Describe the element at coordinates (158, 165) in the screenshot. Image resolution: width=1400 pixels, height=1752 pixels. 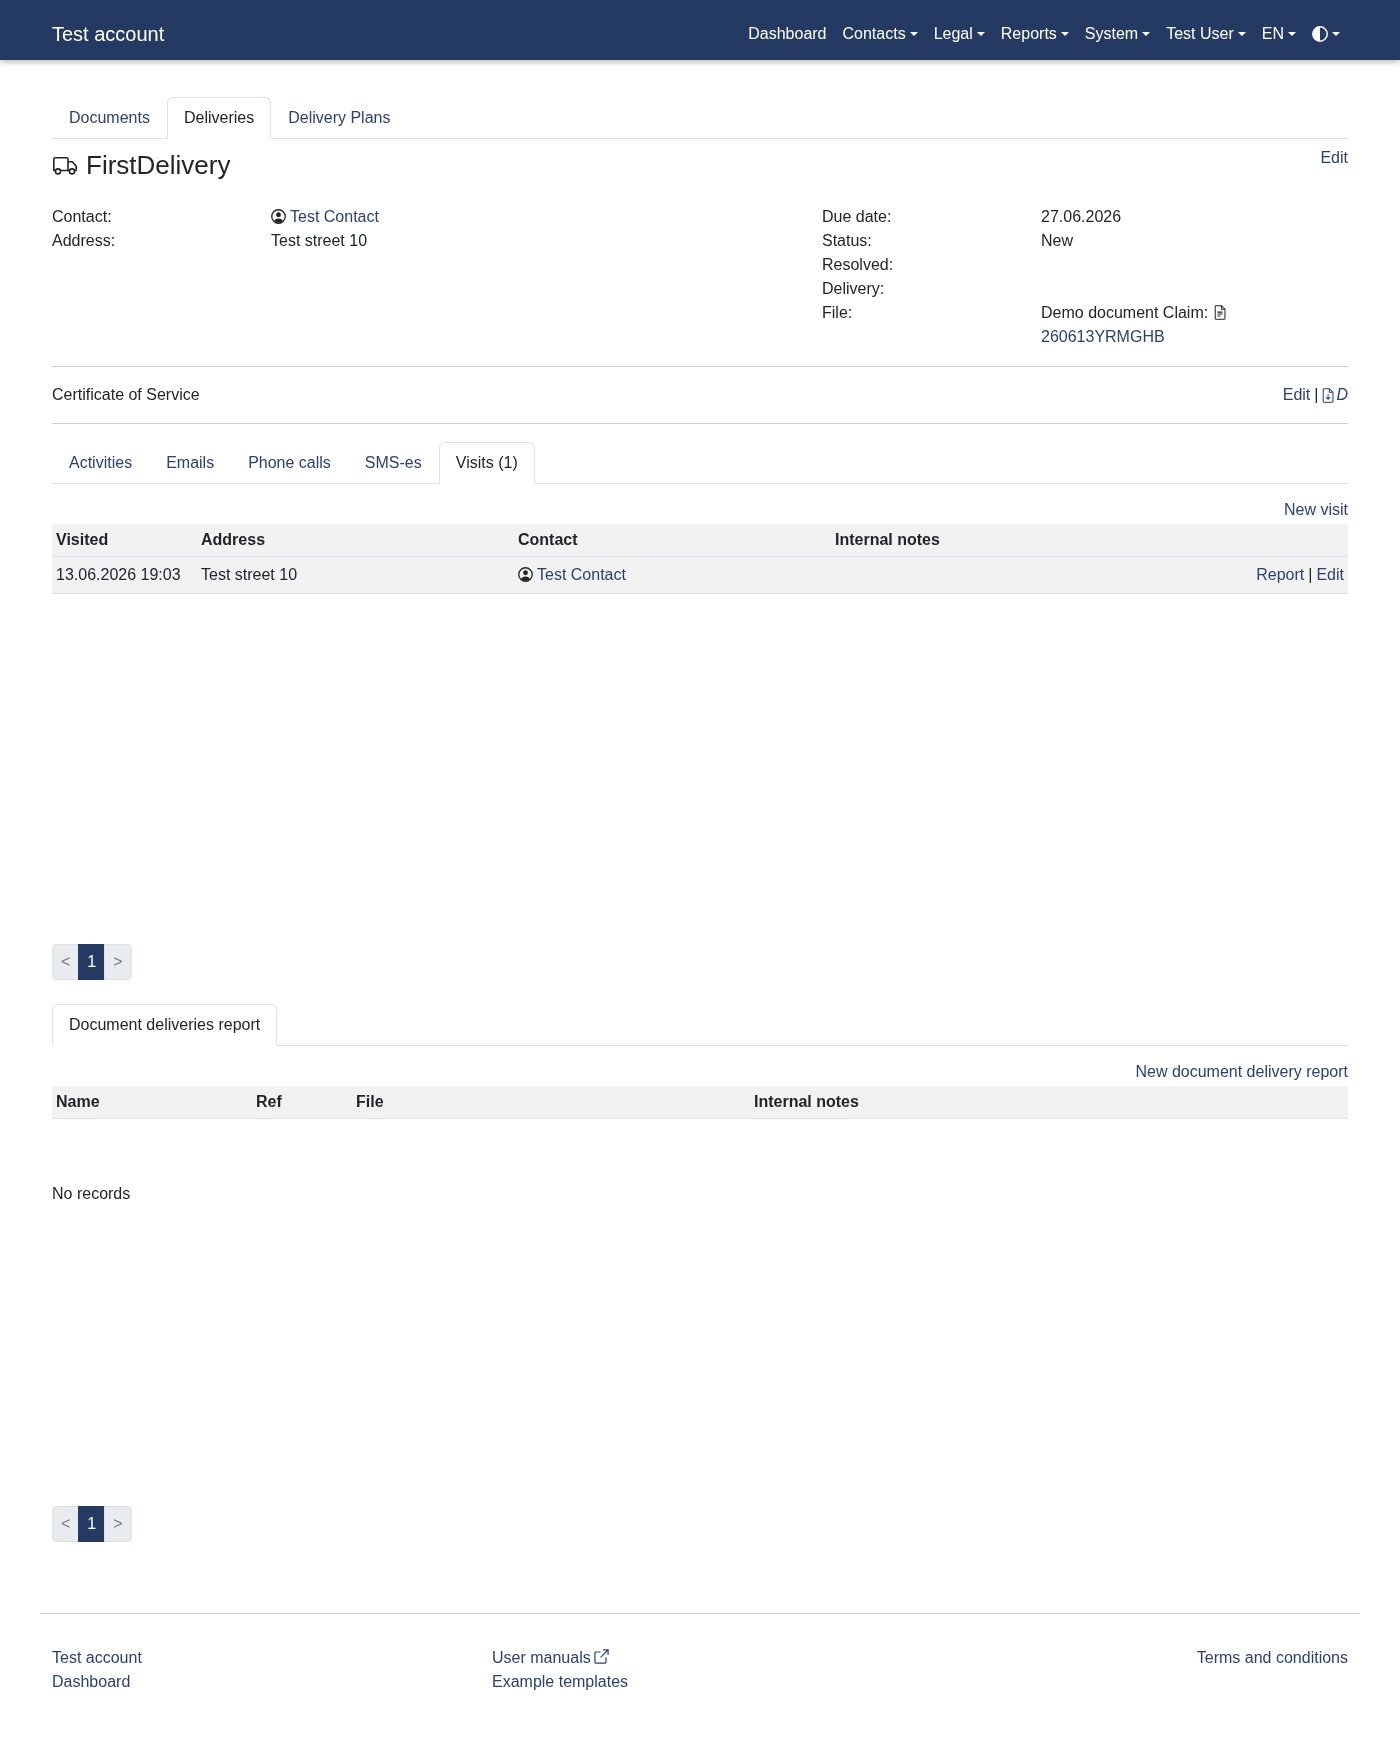
I see `page-title: FirstDelivery` at that location.